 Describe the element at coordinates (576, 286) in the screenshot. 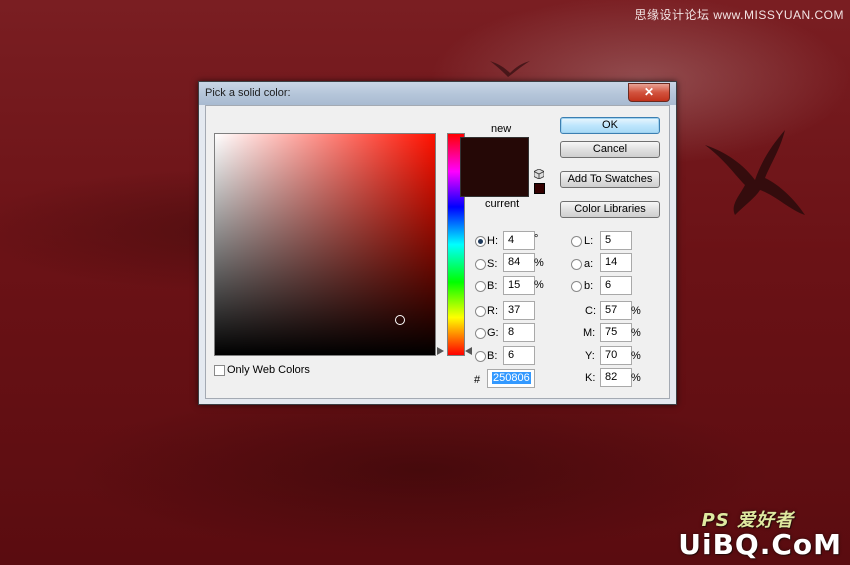

I see `lab-b-radio` at that location.